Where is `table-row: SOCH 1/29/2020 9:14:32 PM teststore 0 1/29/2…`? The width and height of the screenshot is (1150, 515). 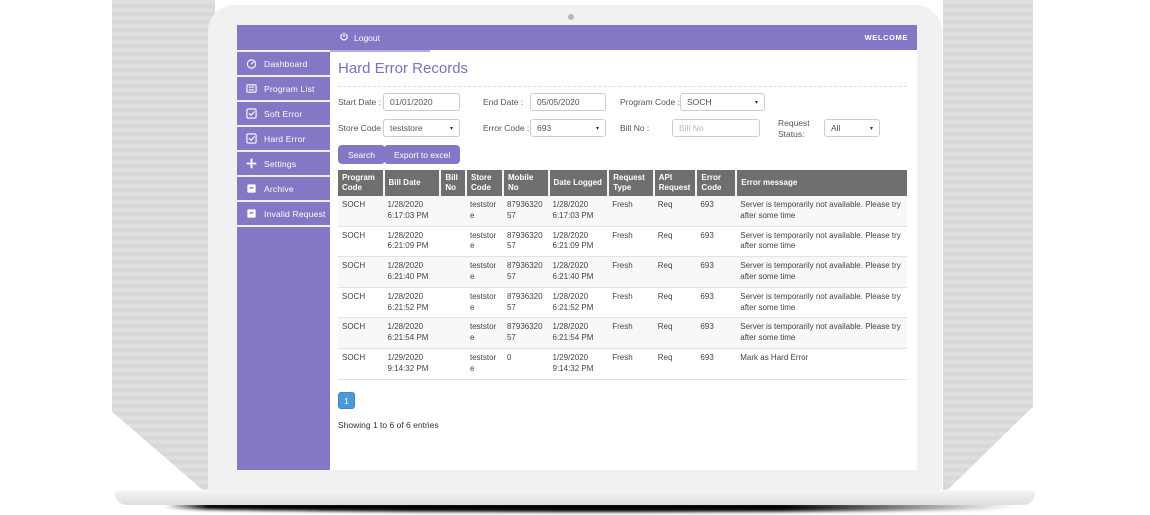 table-row: SOCH 1/29/2020 9:14:32 PM teststore 0 1/29/2… is located at coordinates (622, 364).